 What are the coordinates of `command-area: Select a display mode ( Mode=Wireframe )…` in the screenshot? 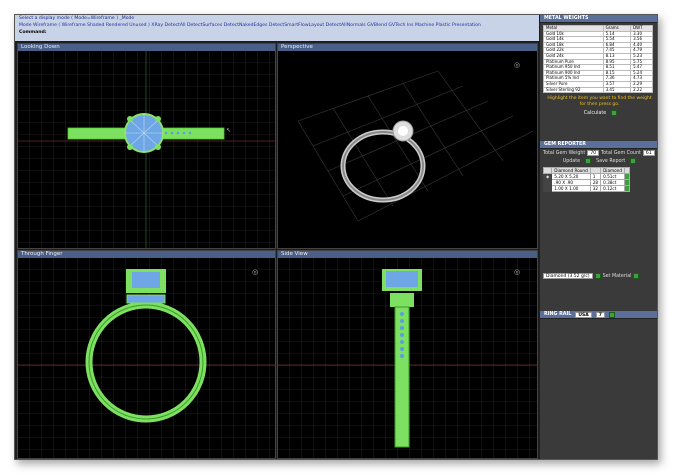 It's located at (277, 28).